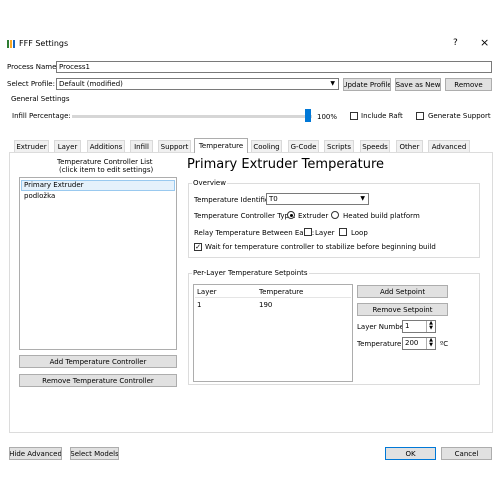 The image size is (500, 500). I want to click on tab-temperature: Temperature, so click(221, 145).